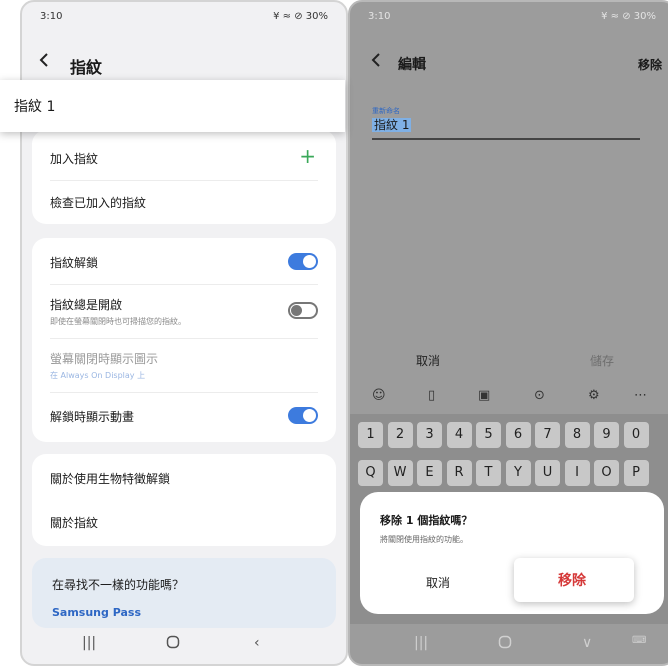 The image size is (668, 668). I want to click on about-biometric-label: 關於使用生物特徵解鎖, so click(110, 479).